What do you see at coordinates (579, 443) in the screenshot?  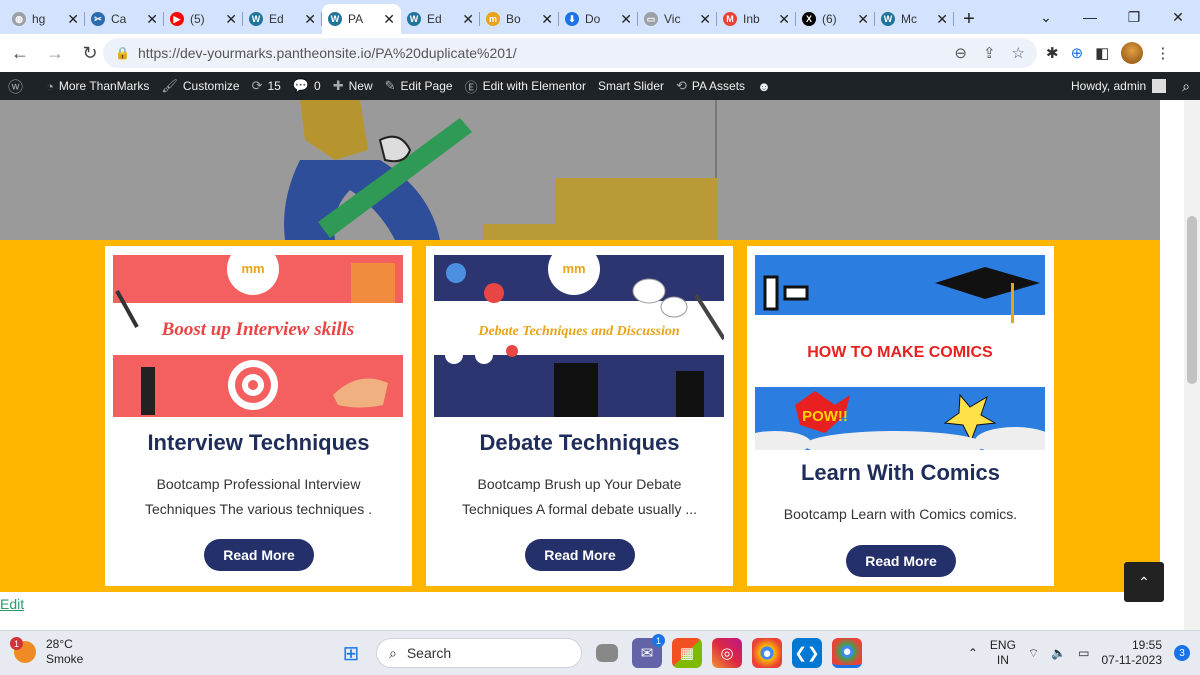 I see `card-title: Debate Techniques` at bounding box center [579, 443].